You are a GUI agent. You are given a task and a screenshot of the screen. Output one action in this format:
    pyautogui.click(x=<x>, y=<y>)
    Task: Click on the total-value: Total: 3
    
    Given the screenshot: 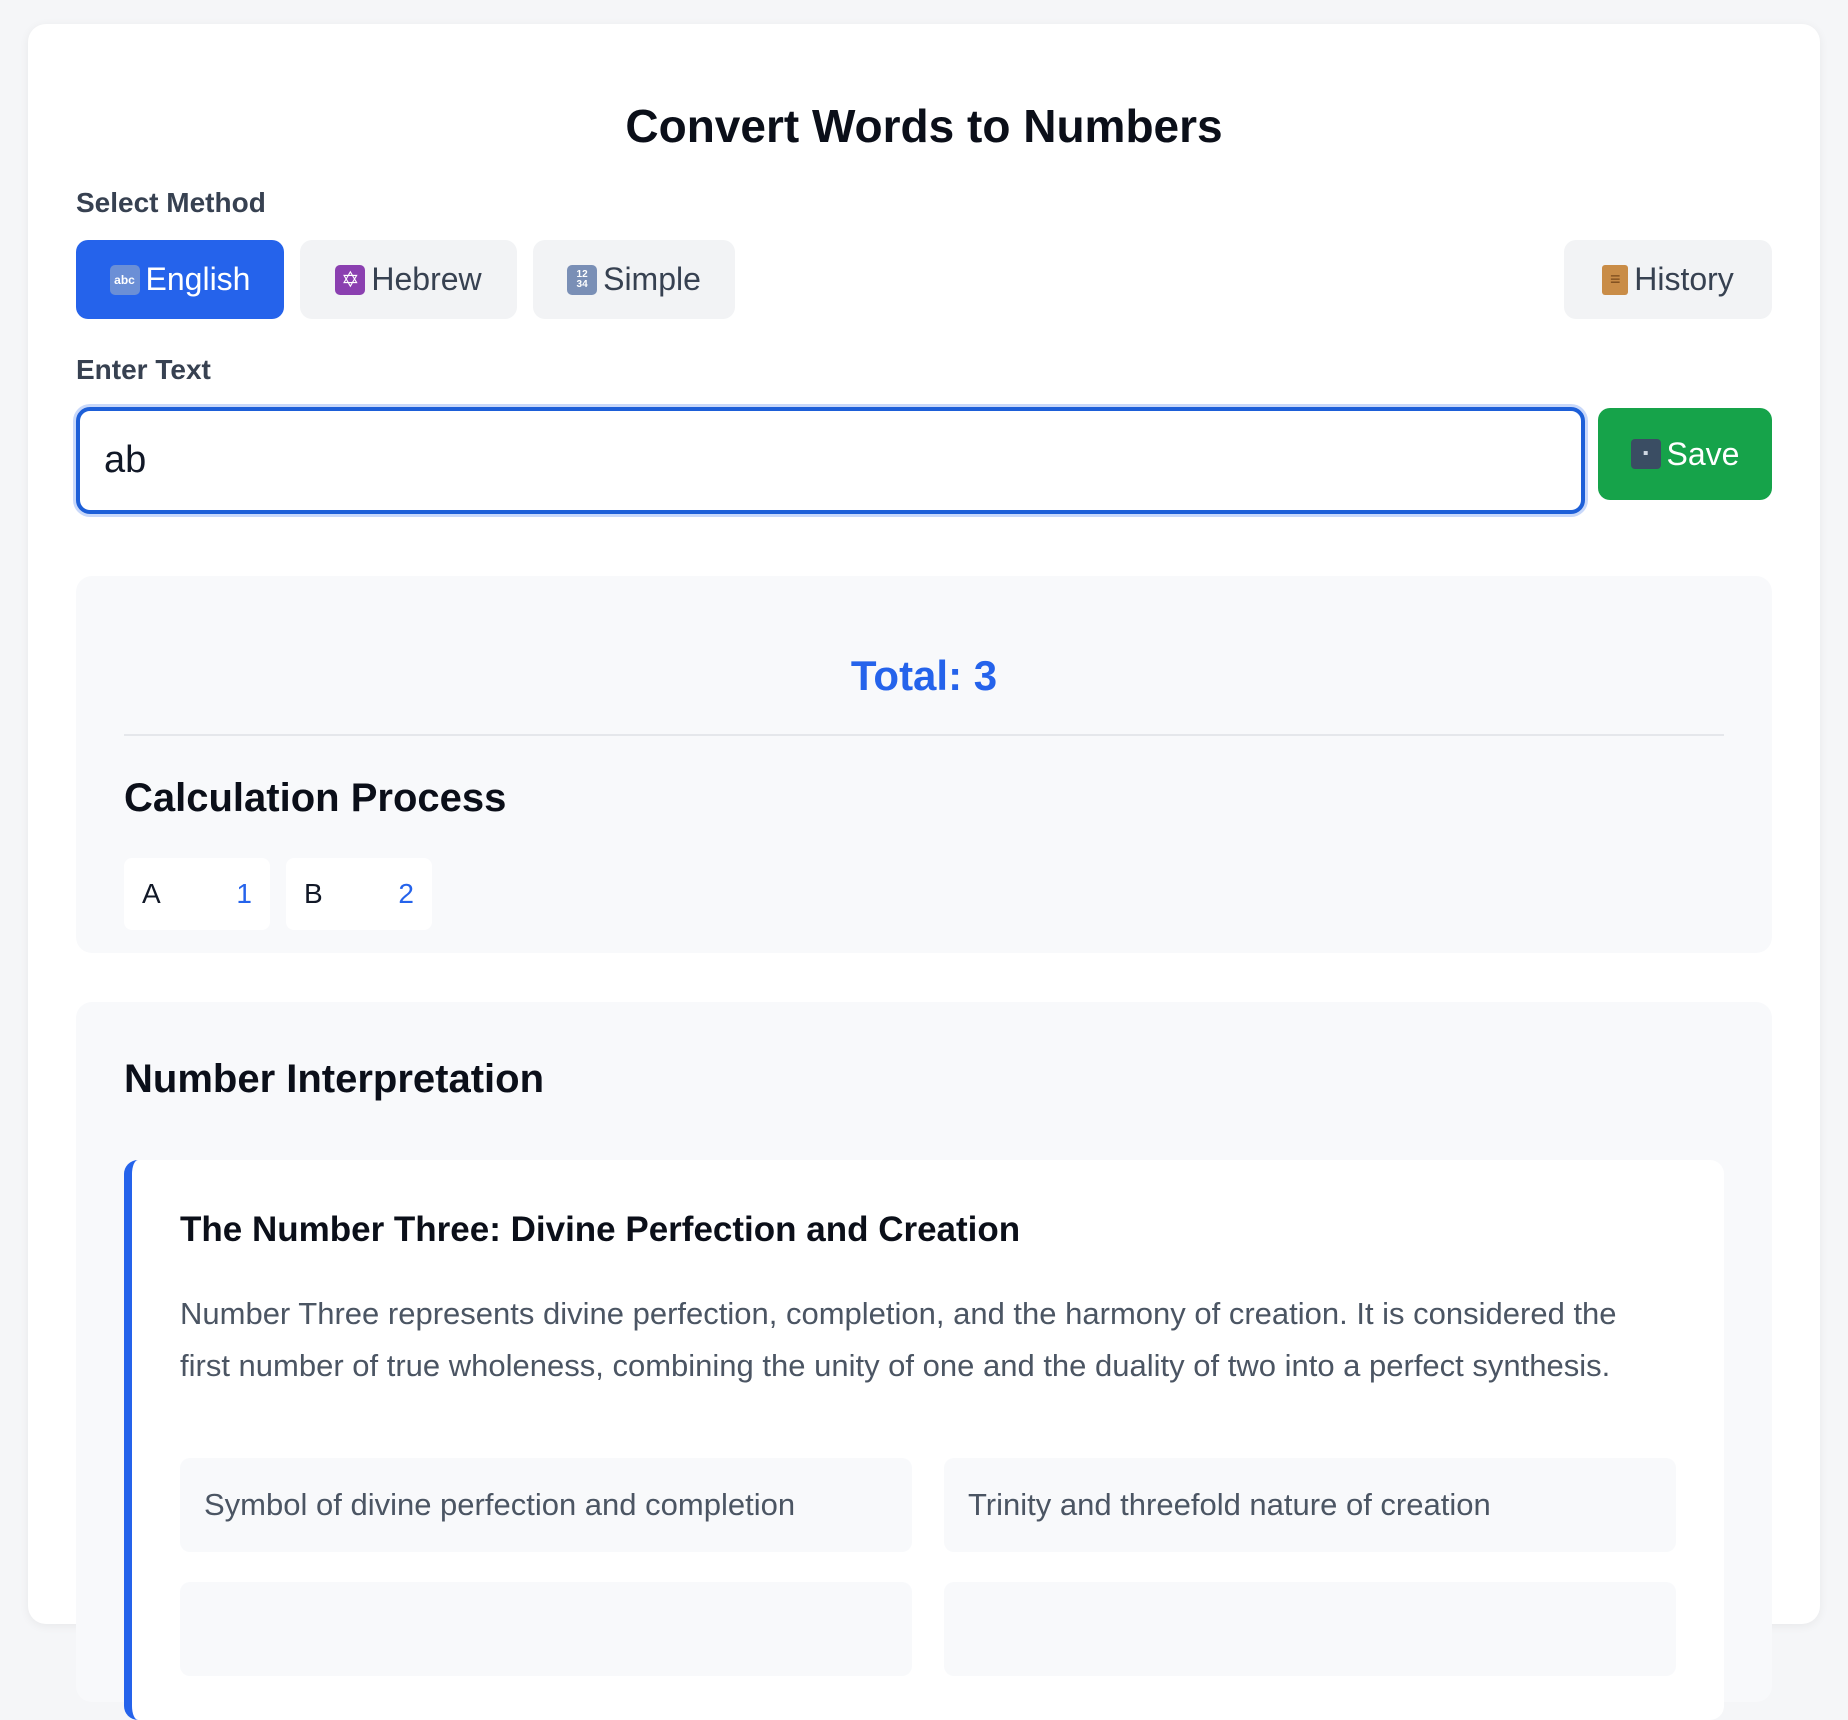 What is the action you would take?
    pyautogui.click(x=924, y=675)
    